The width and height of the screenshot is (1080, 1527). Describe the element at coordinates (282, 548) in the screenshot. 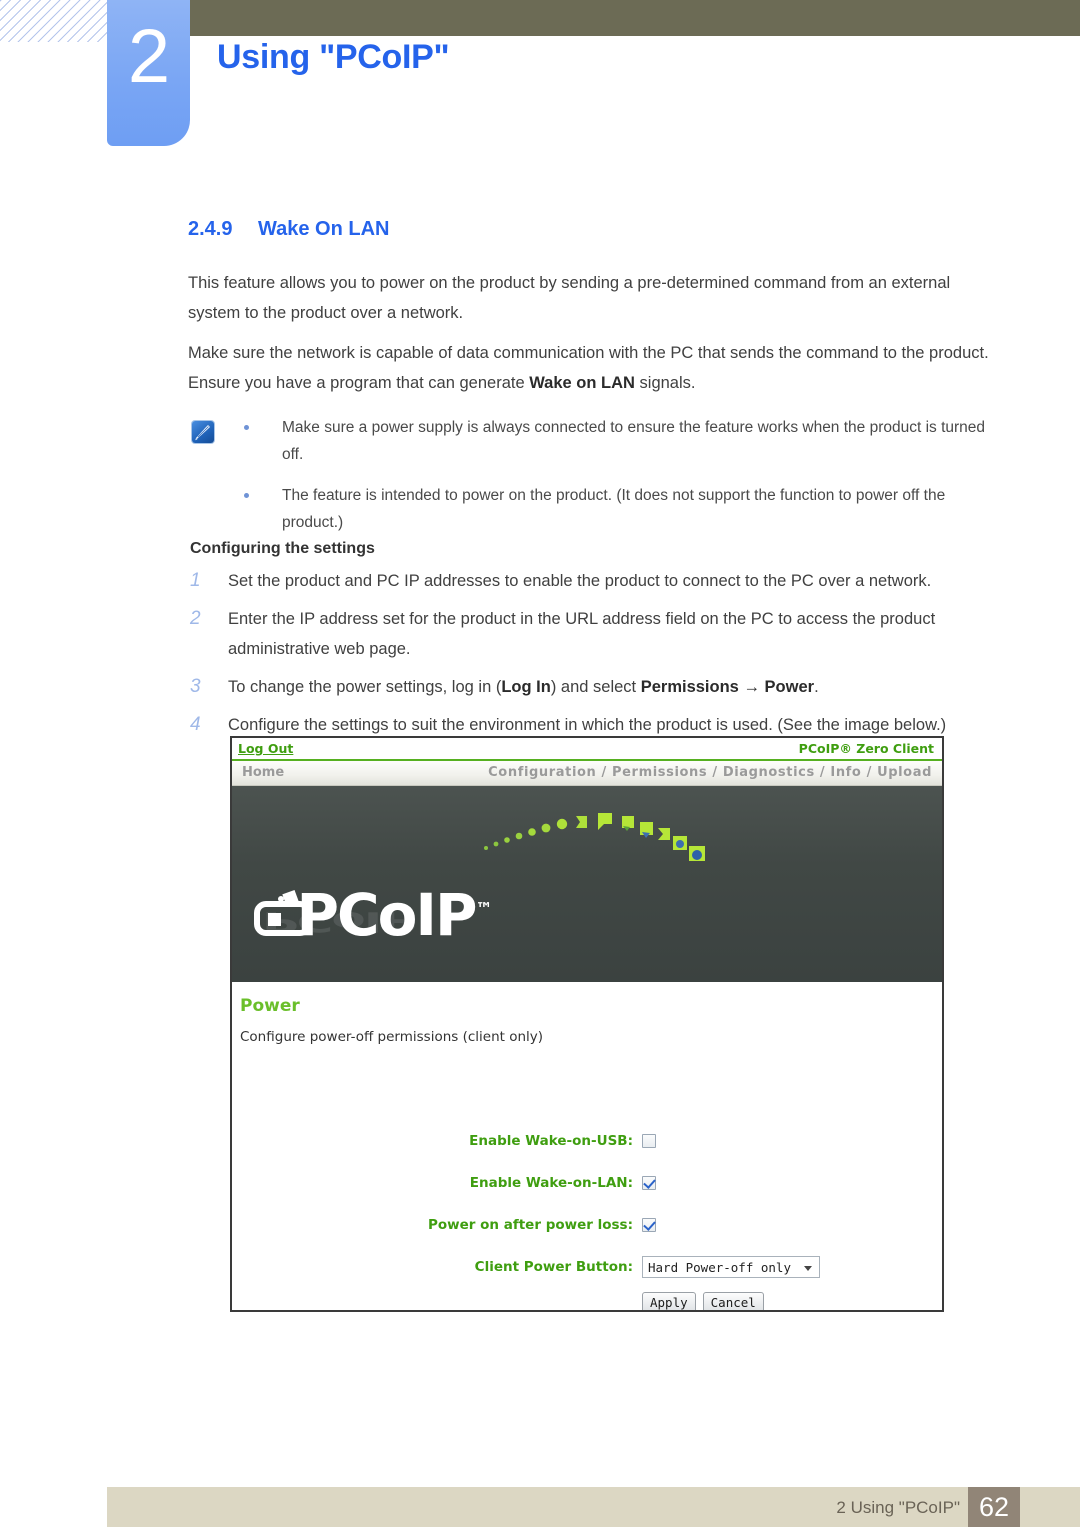

I see `steps-title: Configuring the settings` at that location.